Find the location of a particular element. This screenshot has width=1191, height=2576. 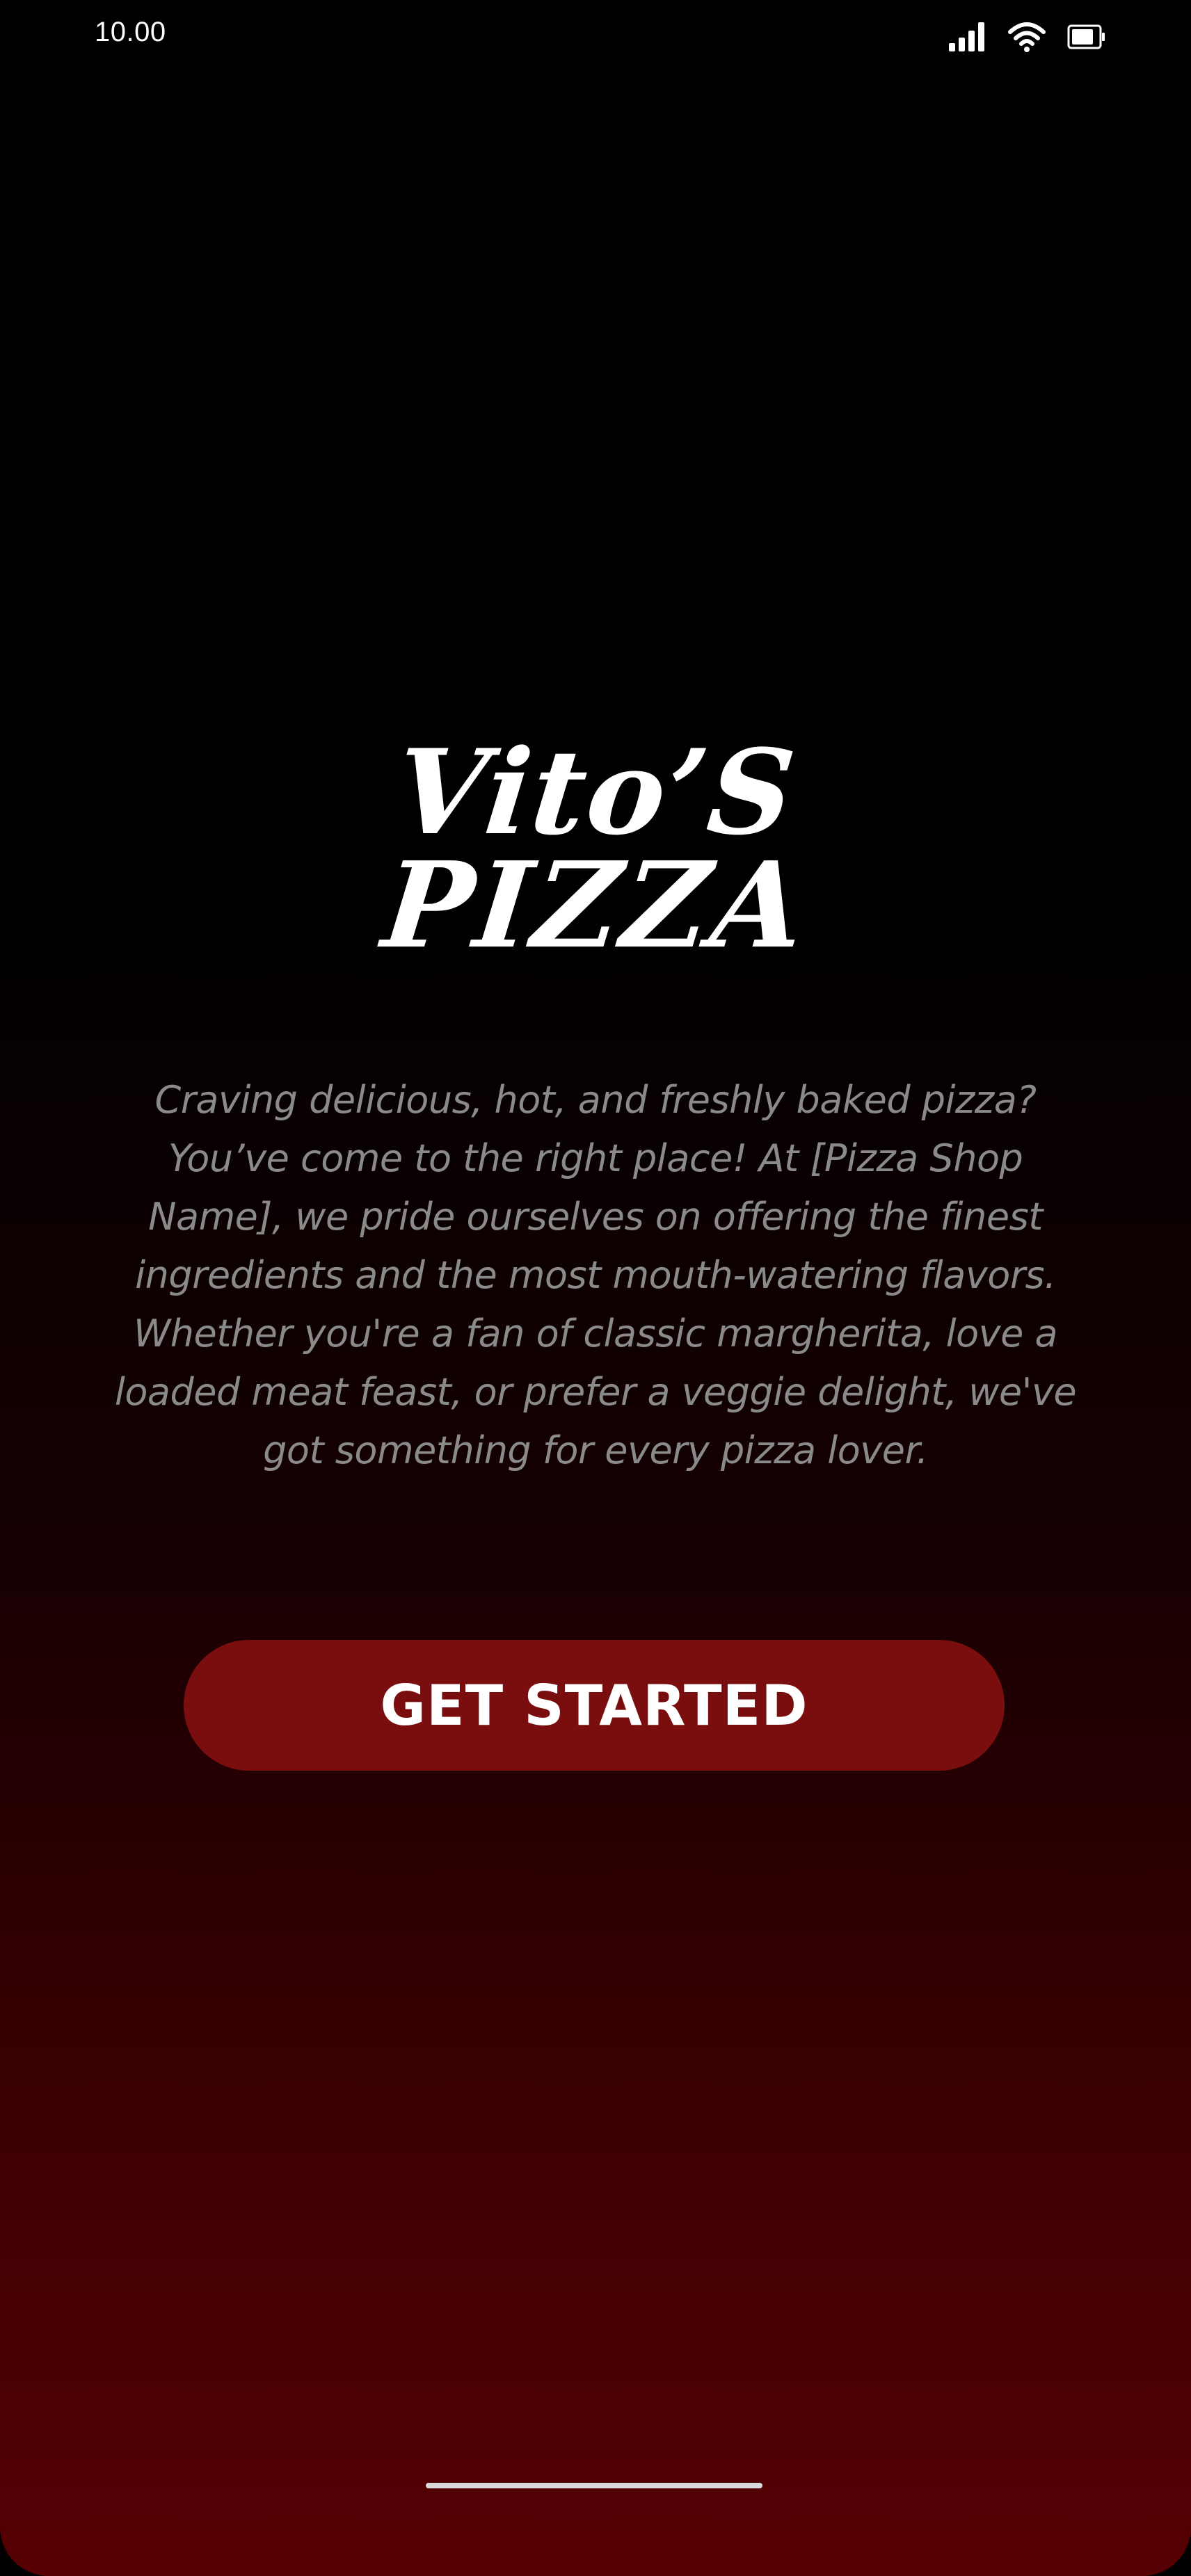

brand-name-line1: Vito’S is located at coordinates (595, 792).